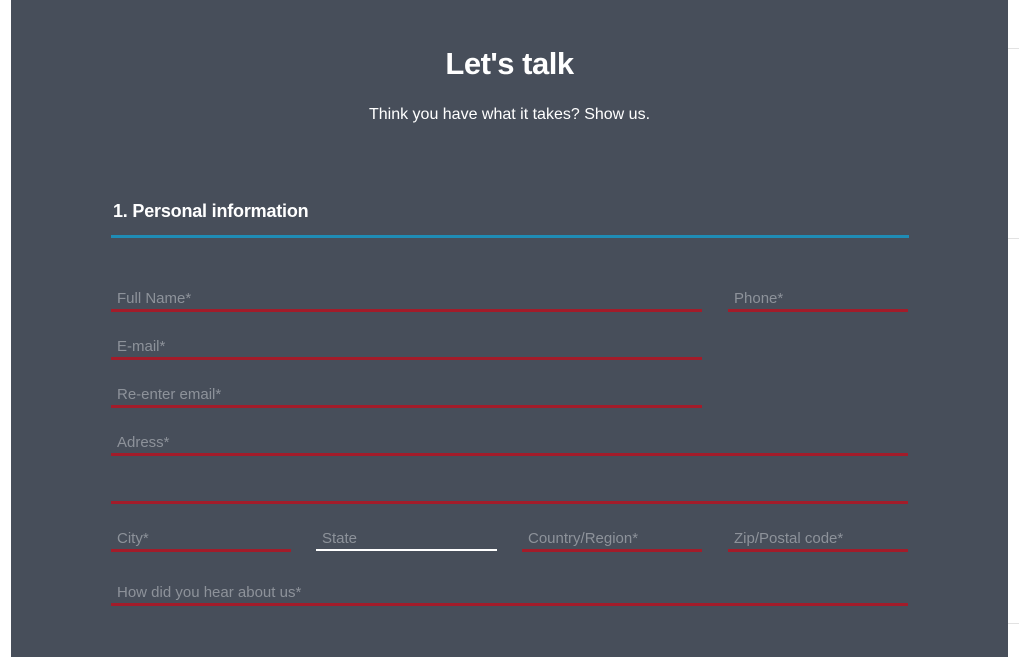  I want to click on reenter-email-field, so click(406, 395).